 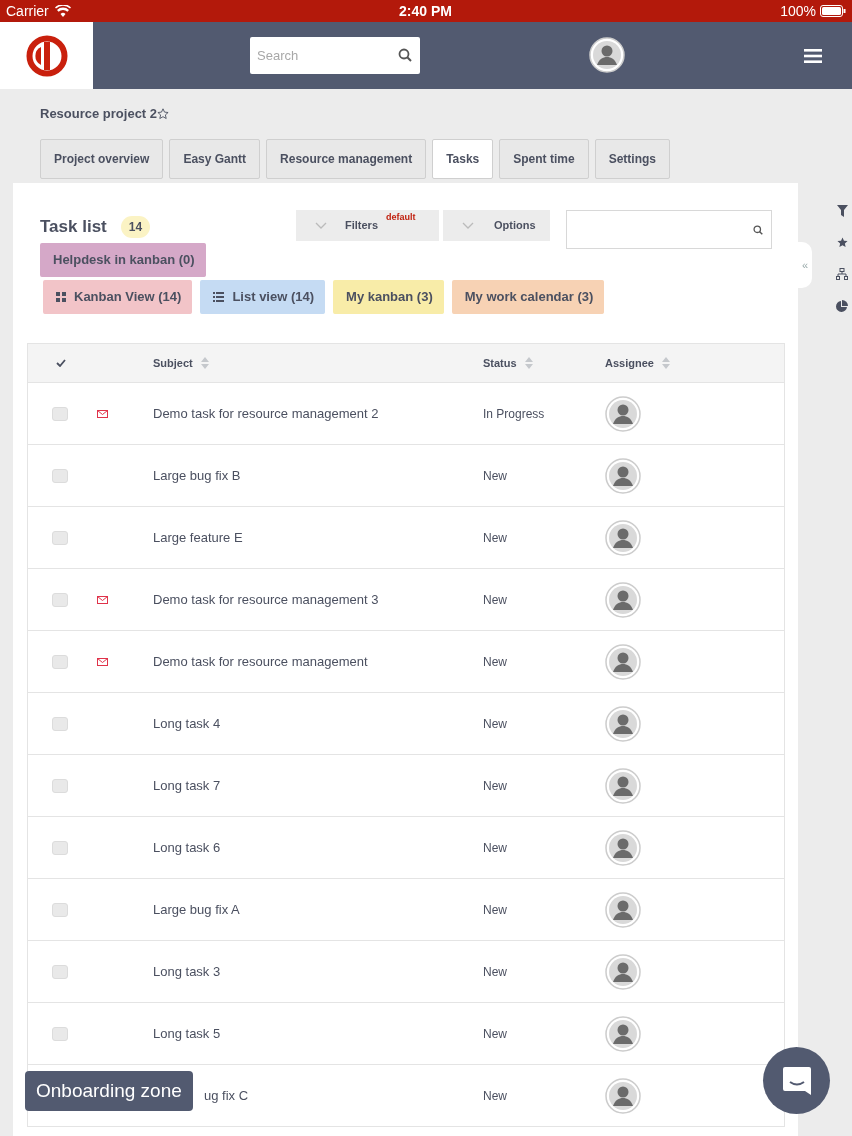 What do you see at coordinates (187, 723) in the screenshot?
I see `task-subject-link: Long task 4` at bounding box center [187, 723].